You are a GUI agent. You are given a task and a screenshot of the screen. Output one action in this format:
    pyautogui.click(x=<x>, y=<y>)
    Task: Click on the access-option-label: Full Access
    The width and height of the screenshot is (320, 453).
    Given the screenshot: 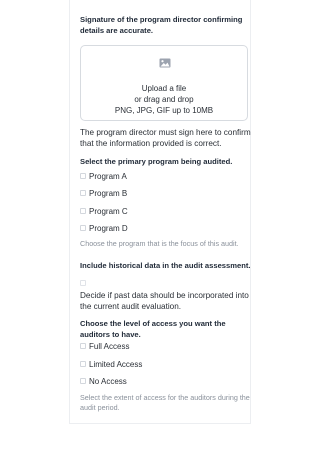 What is the action you would take?
    pyautogui.click(x=109, y=346)
    